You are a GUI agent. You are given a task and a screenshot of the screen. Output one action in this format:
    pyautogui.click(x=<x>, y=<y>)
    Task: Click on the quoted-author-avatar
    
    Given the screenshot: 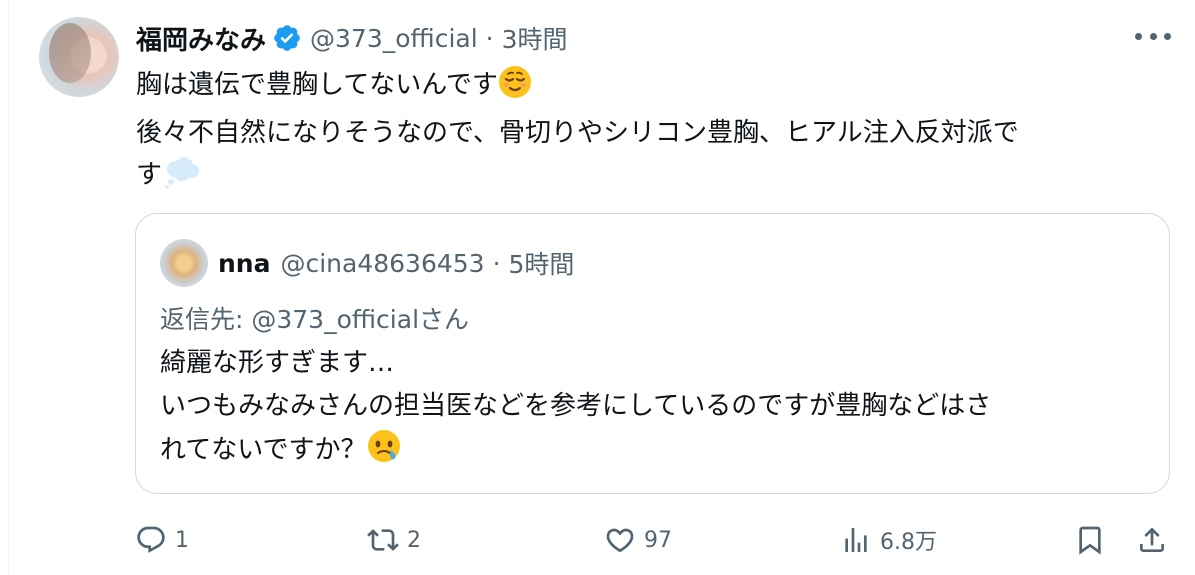 What is the action you would take?
    pyautogui.click(x=184, y=263)
    